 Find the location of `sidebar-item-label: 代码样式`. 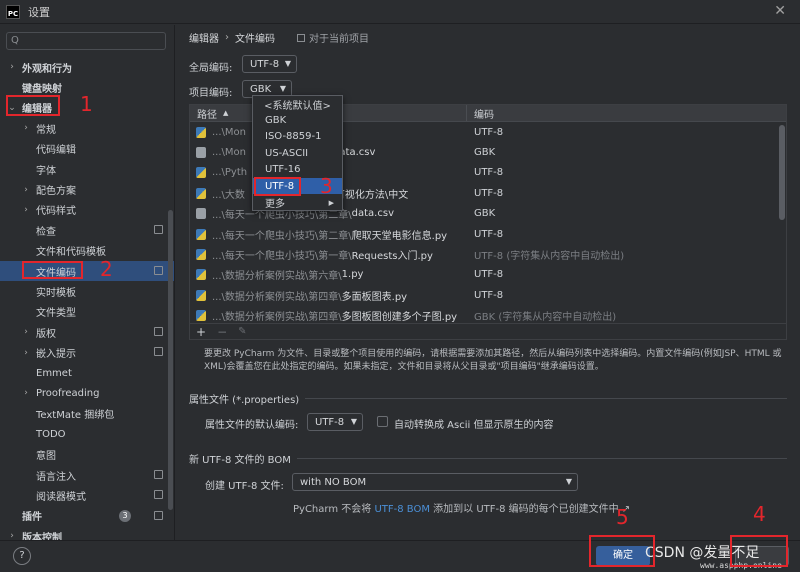

sidebar-item-label: 代码样式 is located at coordinates (56, 212).